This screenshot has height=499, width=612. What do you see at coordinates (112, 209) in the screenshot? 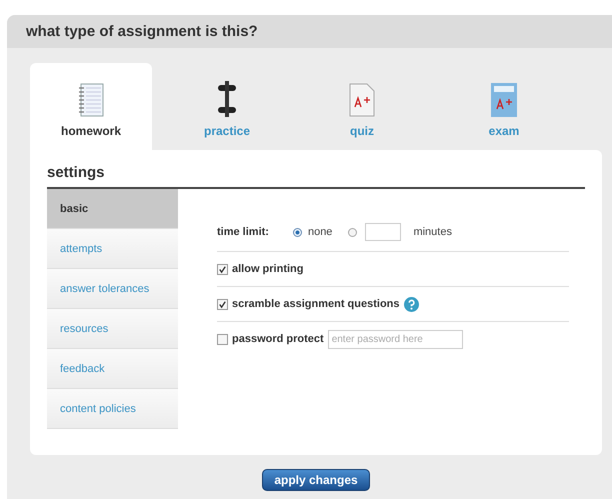
I see `settings-menu-item: basic` at bounding box center [112, 209].